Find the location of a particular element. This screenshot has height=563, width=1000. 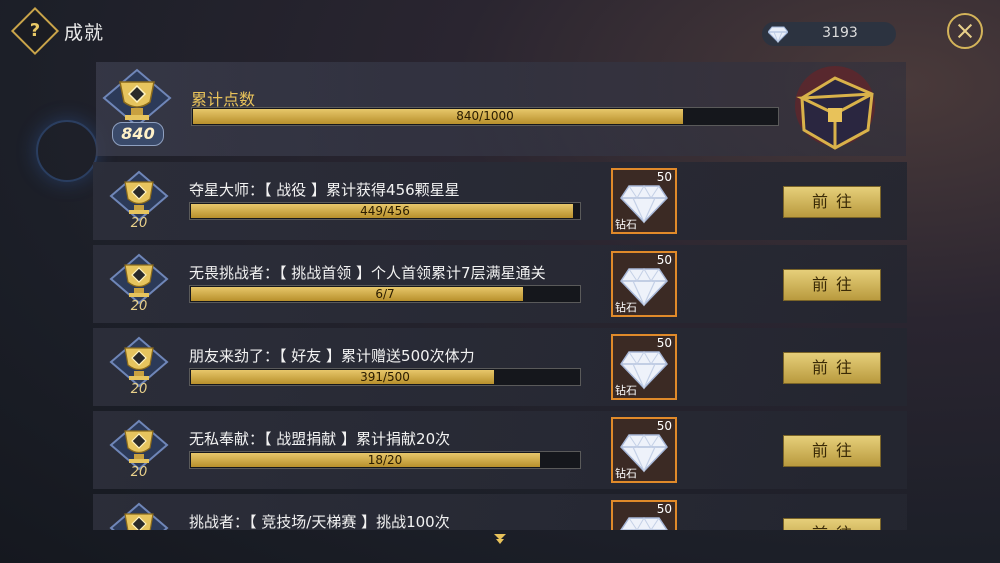

achievement-title: 无畏挑战者：【 挑战首领 】个人首领累计7层满星通关 is located at coordinates (367, 273).